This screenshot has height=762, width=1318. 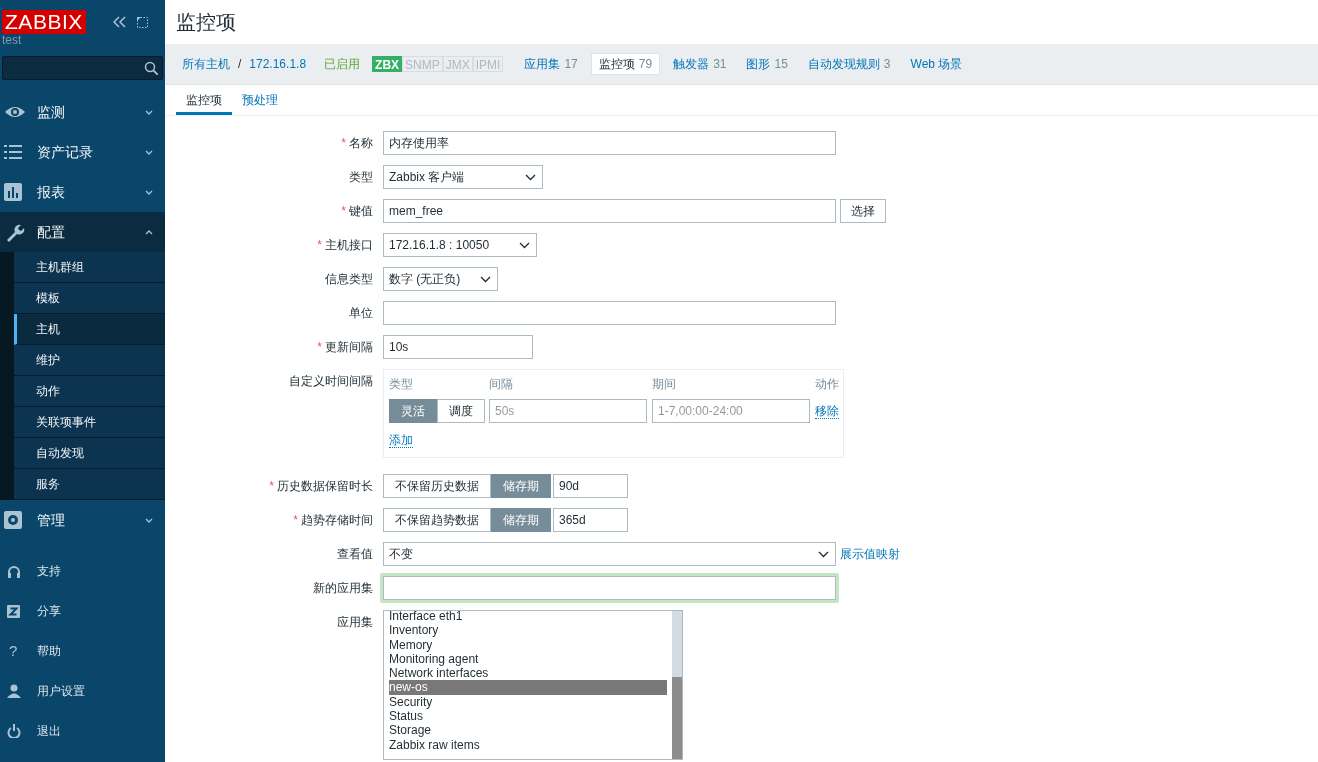 I want to click on share-icon, so click(x=13, y=611).